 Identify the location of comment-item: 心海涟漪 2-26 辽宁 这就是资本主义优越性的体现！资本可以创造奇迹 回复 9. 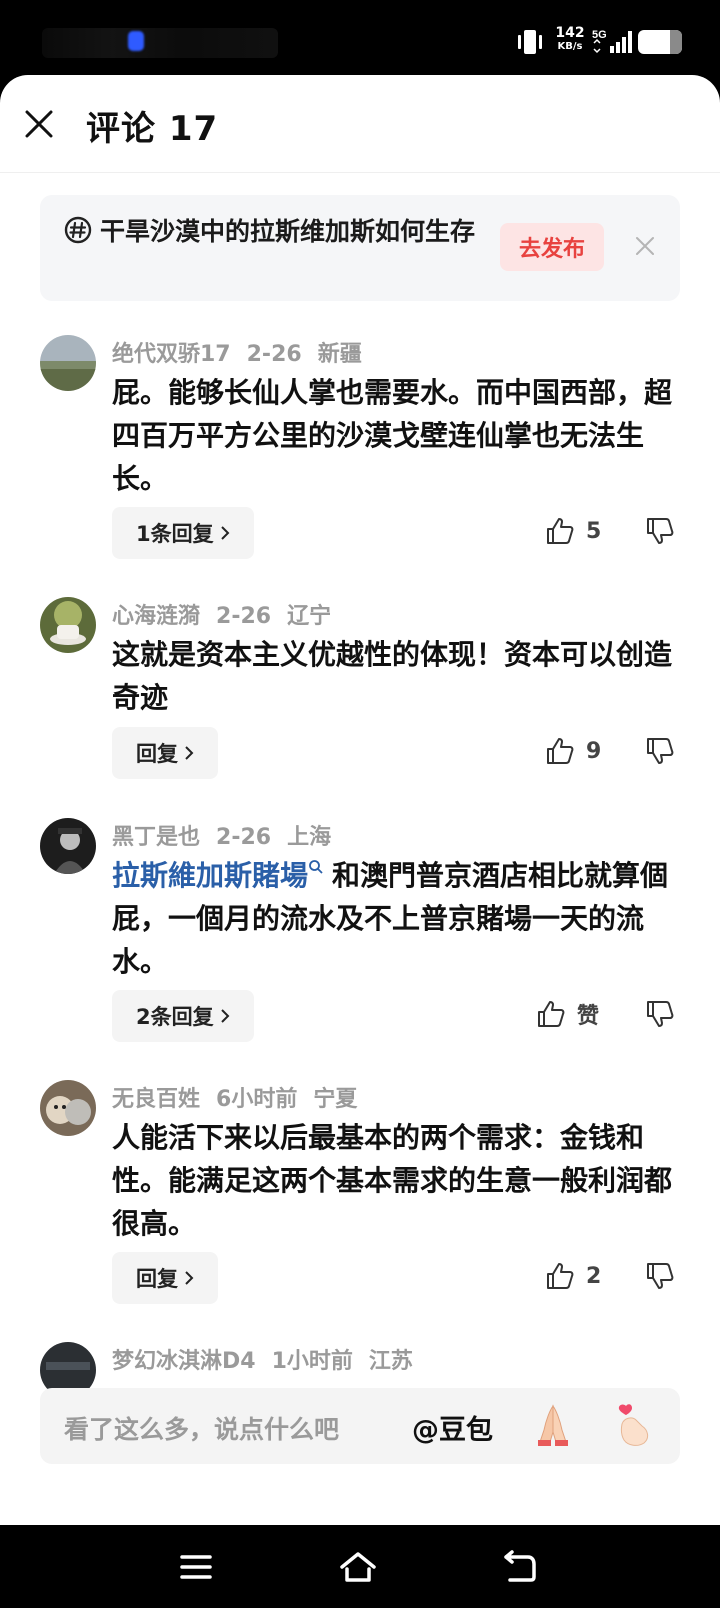
(360, 712).